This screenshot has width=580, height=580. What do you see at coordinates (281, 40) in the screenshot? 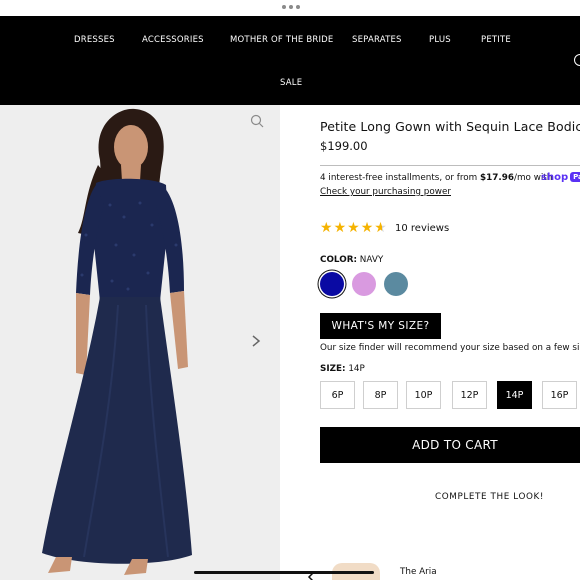
I see `nav-item-mother-of-the-bride: MOTHER OF THE BRIDE` at bounding box center [281, 40].